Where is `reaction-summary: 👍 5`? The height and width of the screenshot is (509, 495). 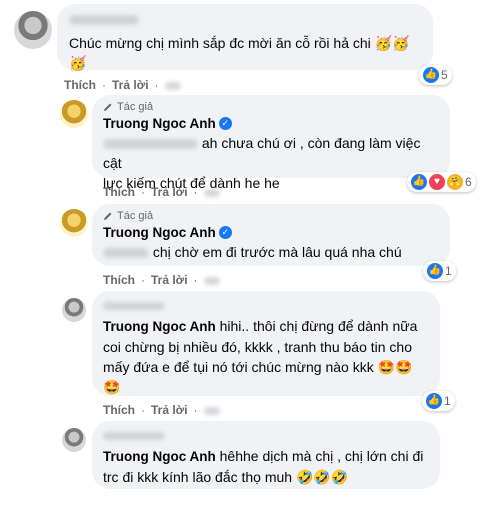
reaction-summary: 👍 5 is located at coordinates (435, 75).